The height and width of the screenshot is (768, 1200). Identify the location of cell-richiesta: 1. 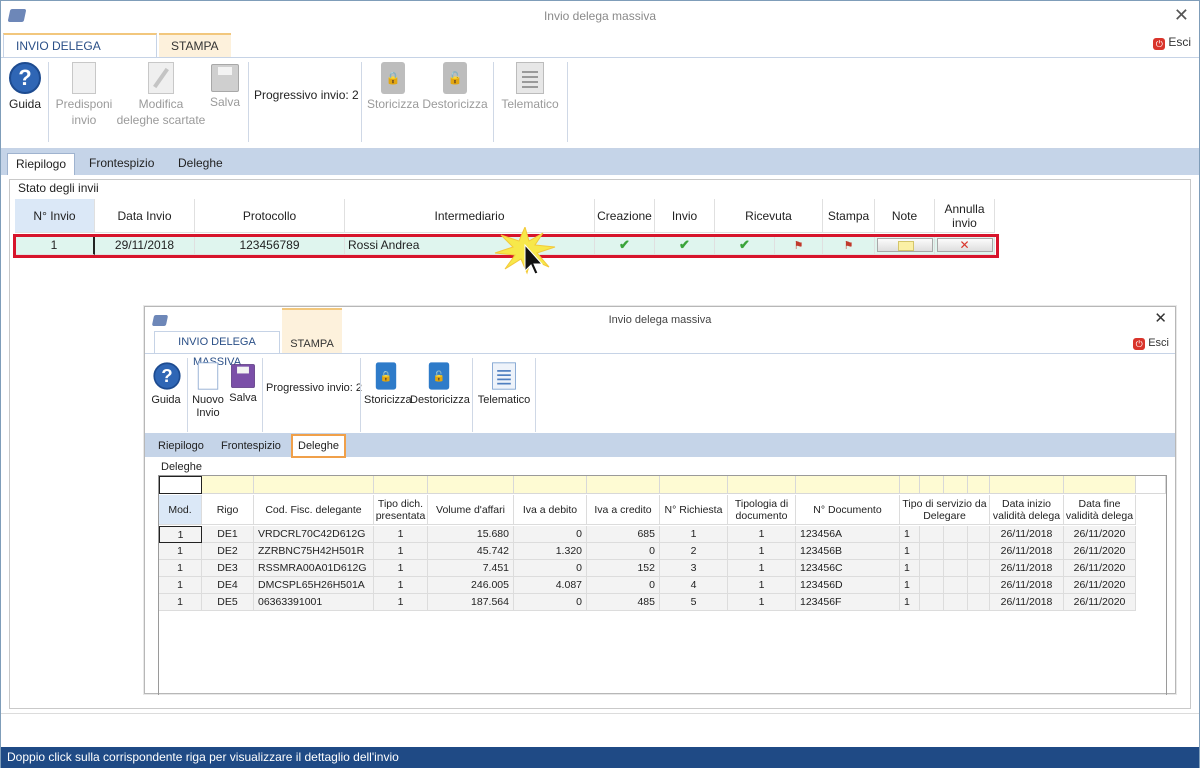
(694, 534).